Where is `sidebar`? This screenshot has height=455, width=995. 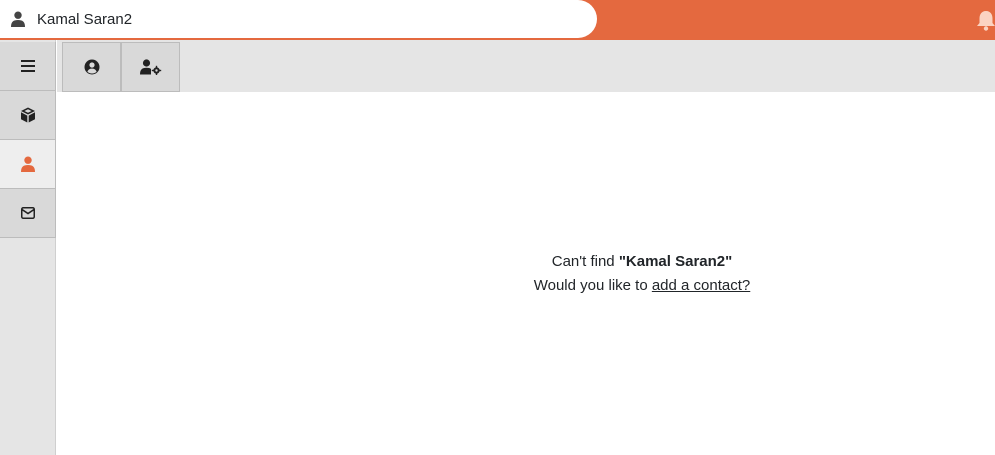
sidebar is located at coordinates (28, 247).